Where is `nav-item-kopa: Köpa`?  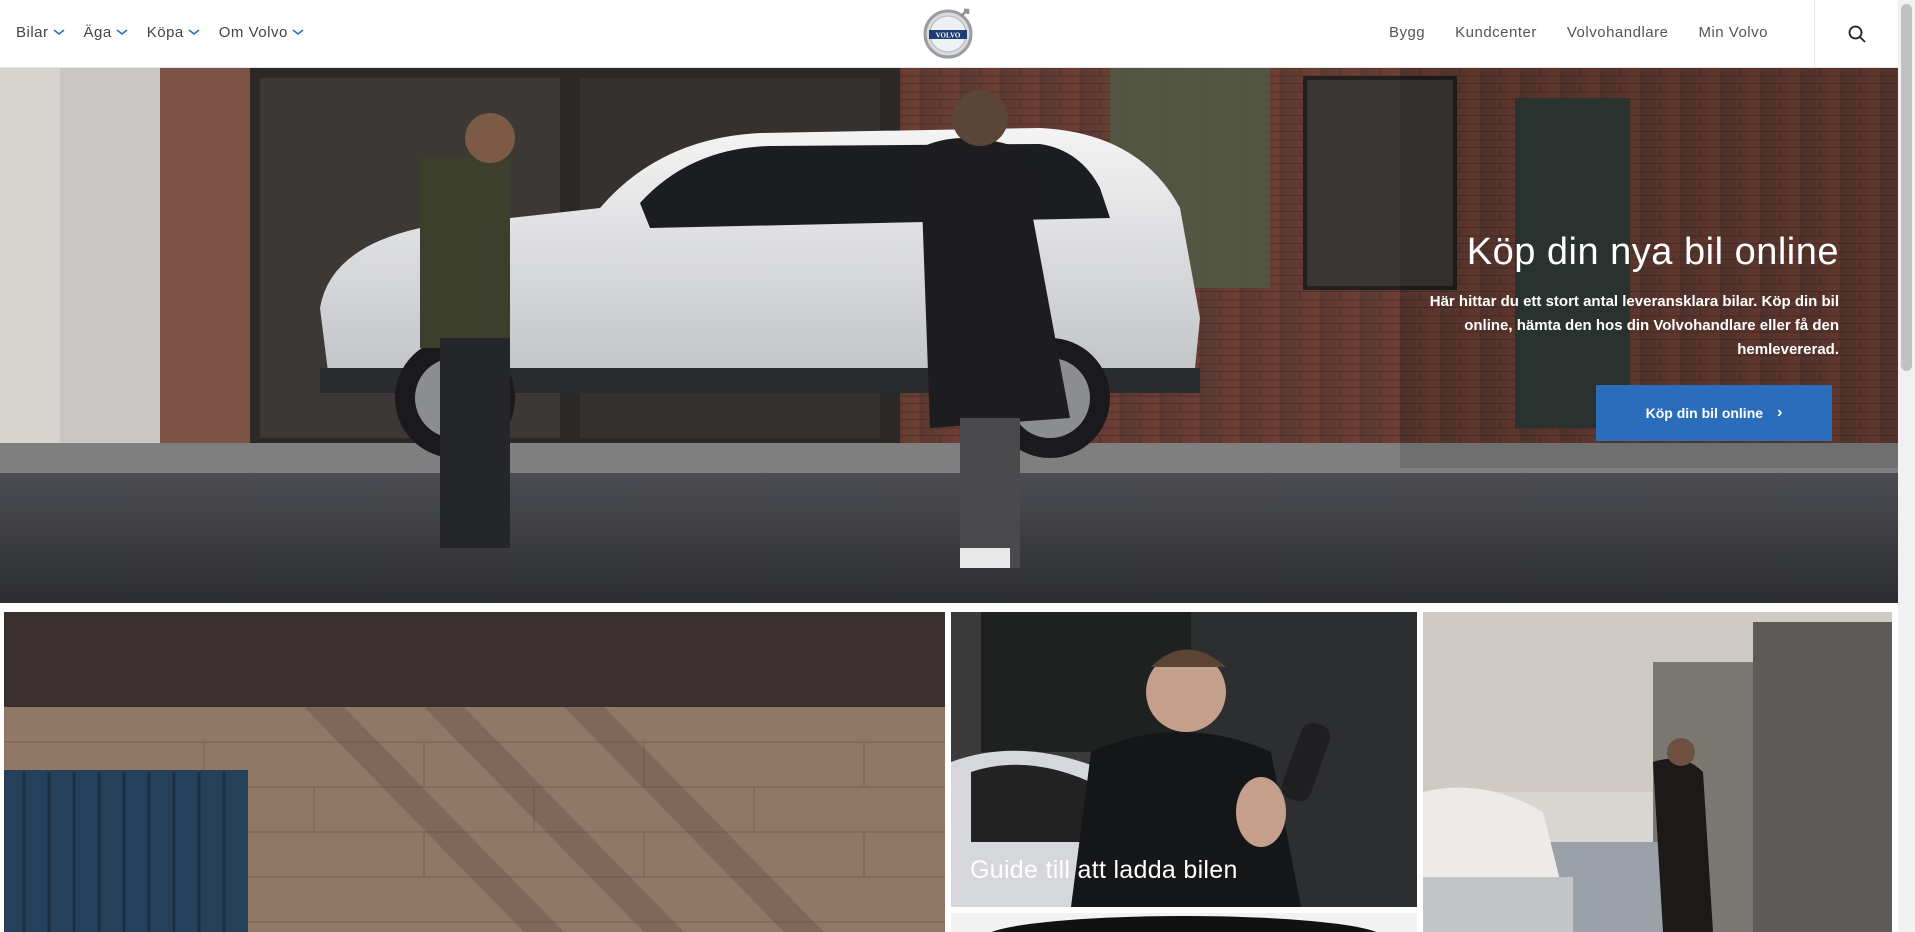 nav-item-kopa: Köpa is located at coordinates (173, 32).